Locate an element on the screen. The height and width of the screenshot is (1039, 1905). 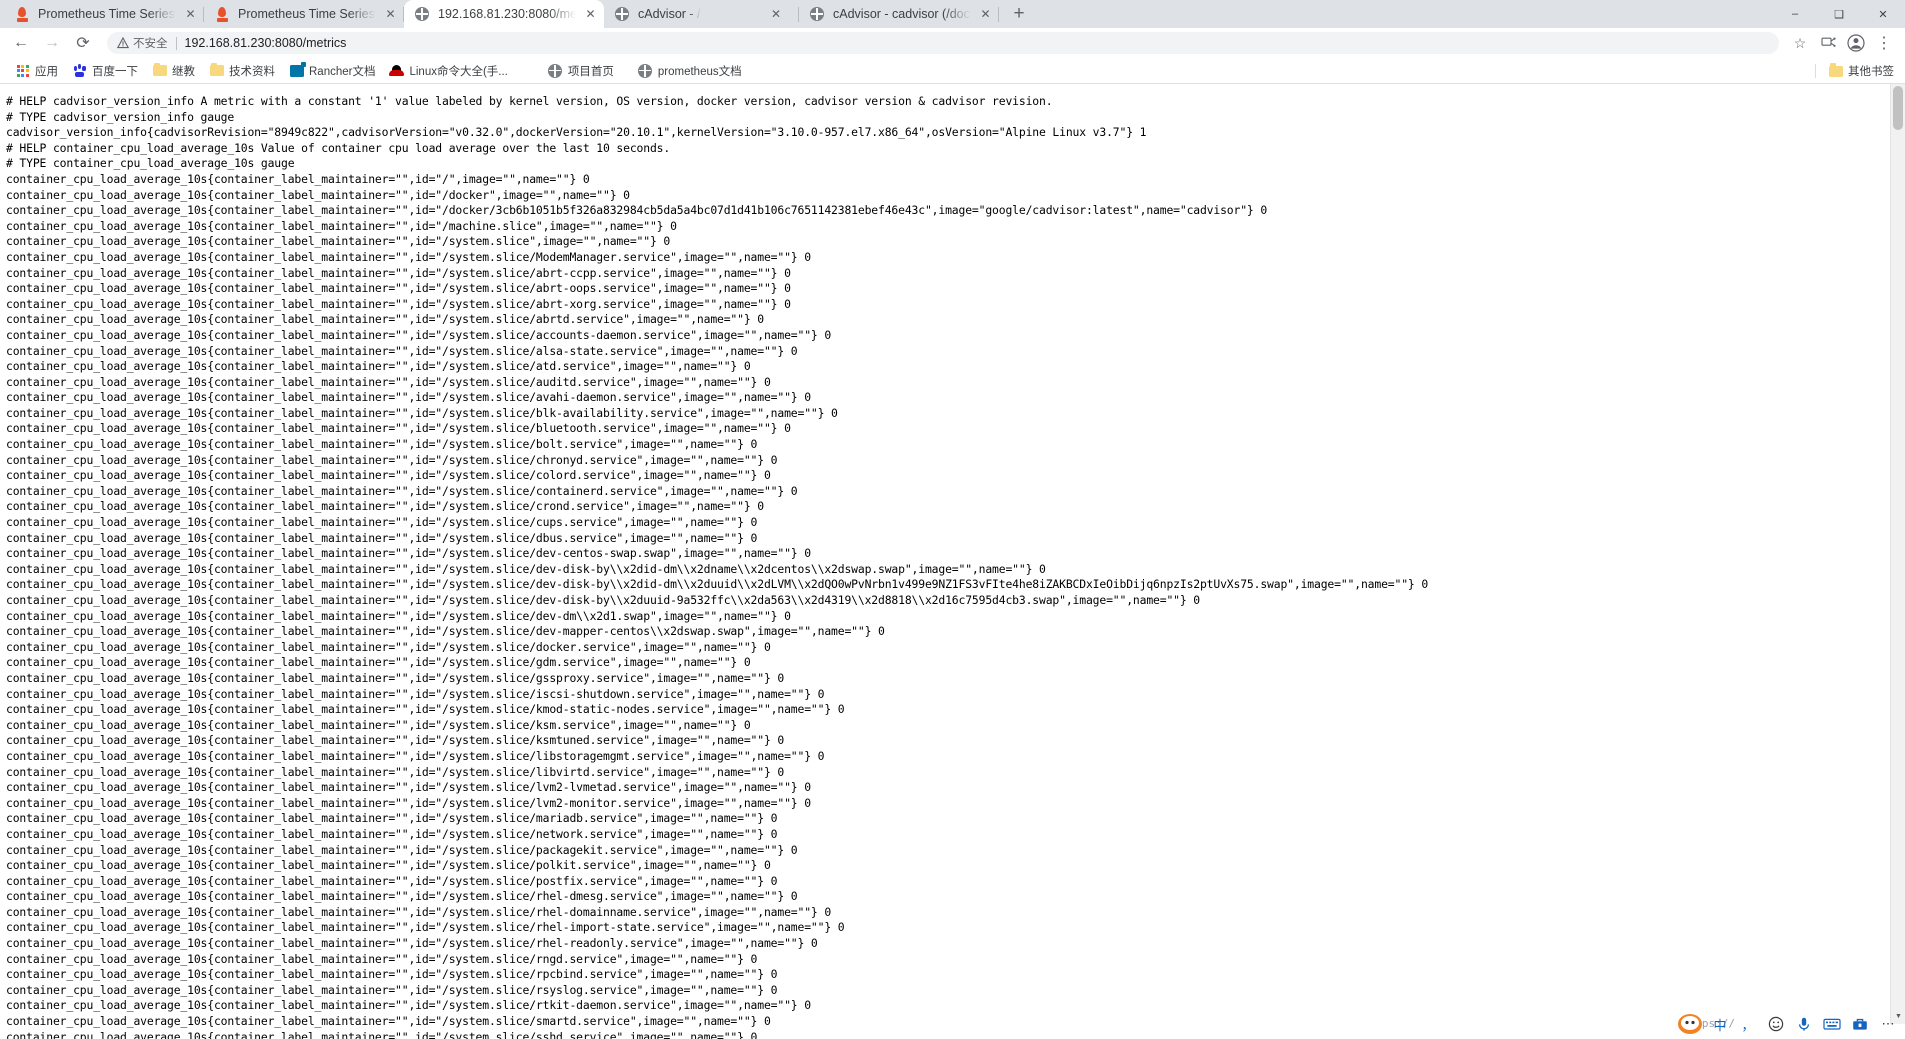
ime-tray: 中 ， ⋯ is located at coordinates (1790, 1024).